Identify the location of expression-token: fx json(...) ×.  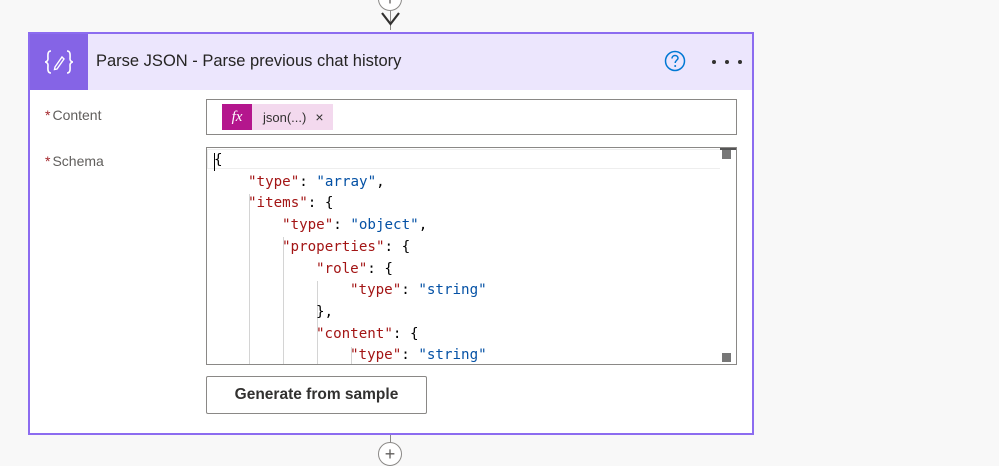
(277, 117).